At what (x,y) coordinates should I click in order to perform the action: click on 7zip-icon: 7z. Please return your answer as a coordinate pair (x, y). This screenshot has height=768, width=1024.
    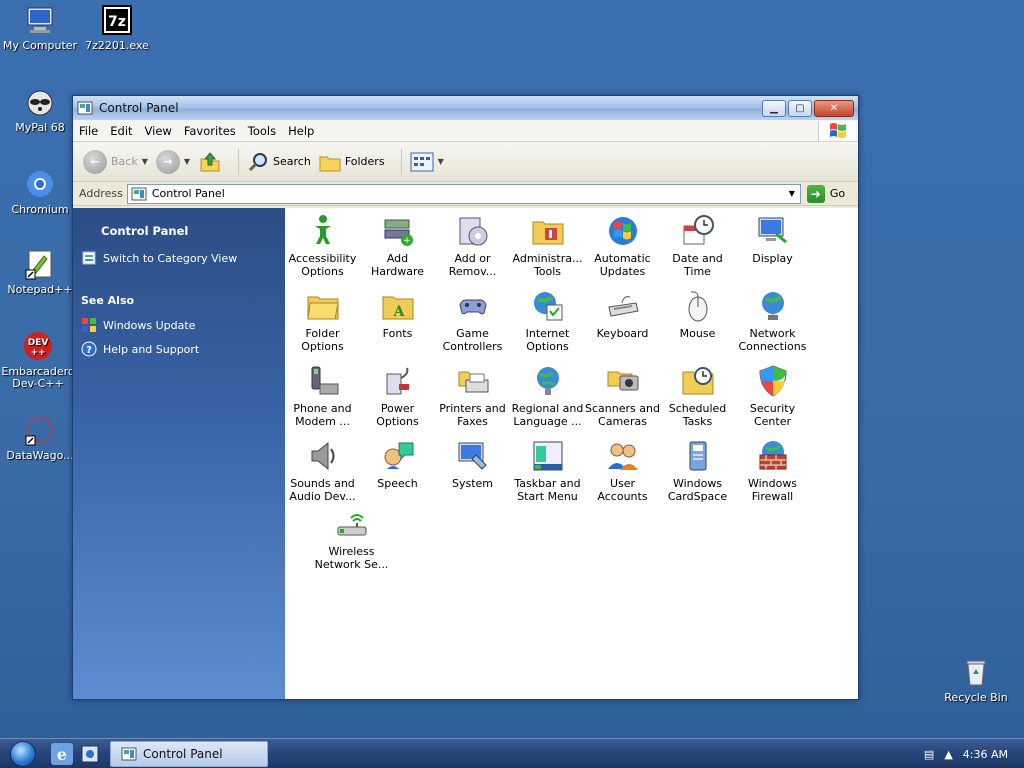
    Looking at the image, I should click on (117, 20).